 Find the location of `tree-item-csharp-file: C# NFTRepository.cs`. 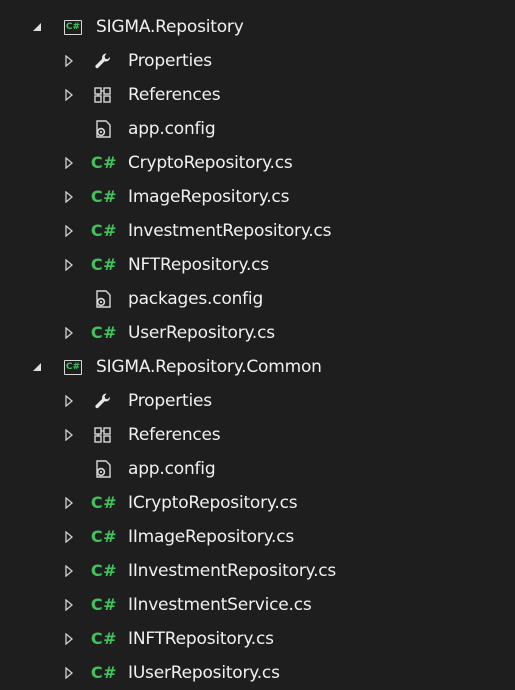

tree-item-csharp-file: C# NFTRepository.cs is located at coordinates (257, 265).